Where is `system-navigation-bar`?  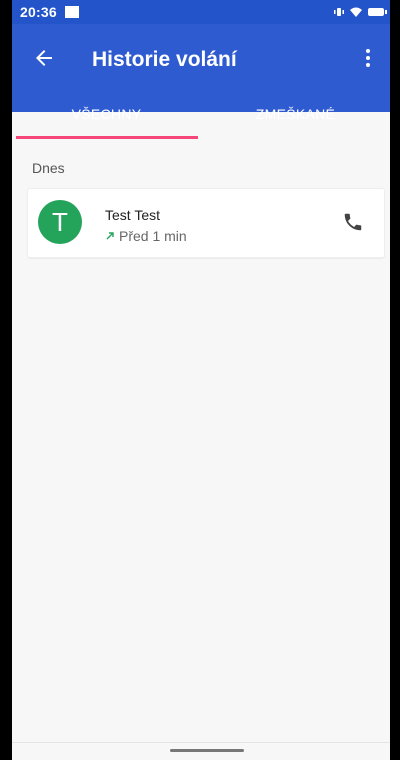 system-navigation-bar is located at coordinates (201, 751).